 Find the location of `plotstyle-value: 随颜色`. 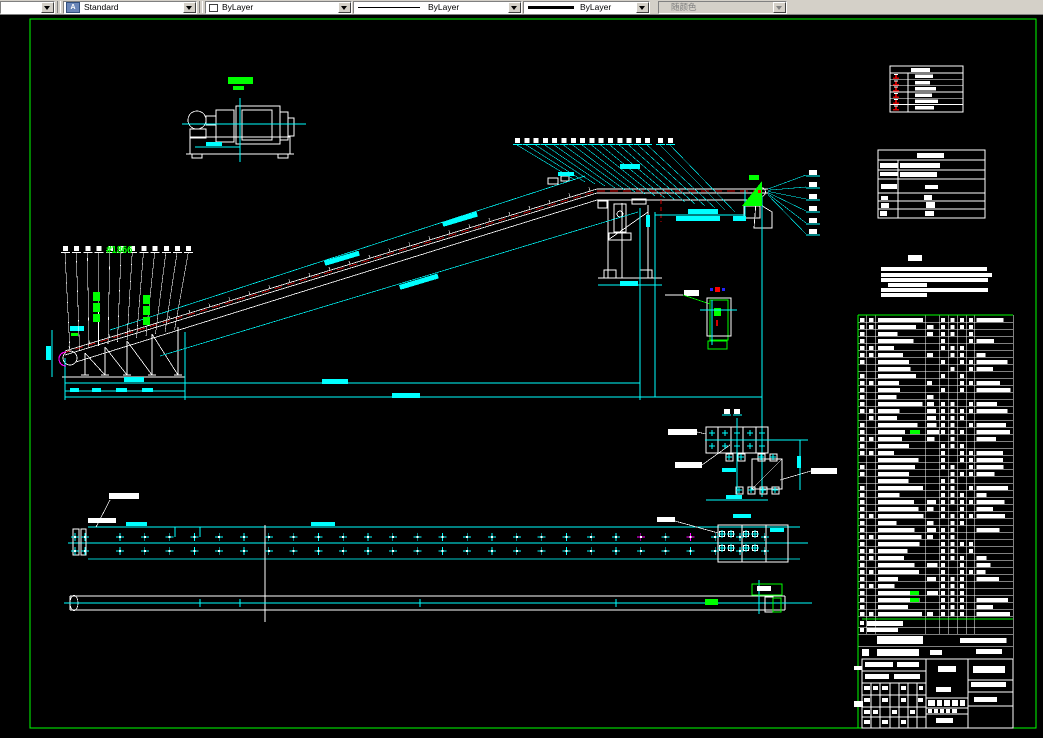

plotstyle-value: 随颜色 is located at coordinates (684, 7).